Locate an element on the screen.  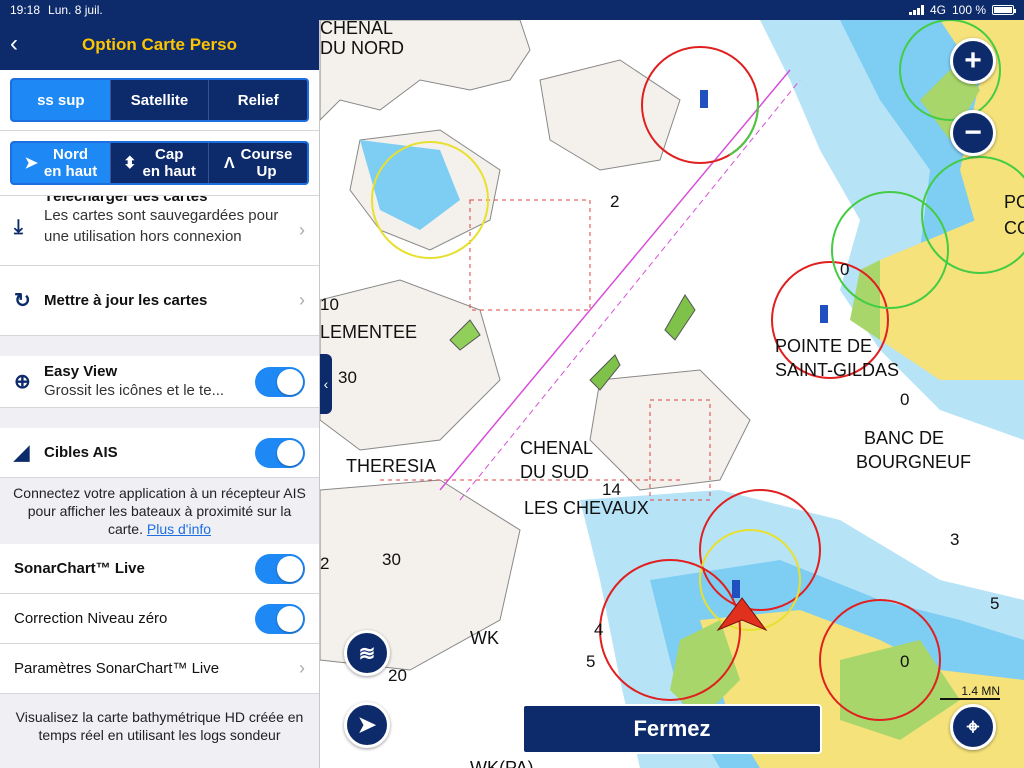
navigation-arrow-icon: ➤ is located at coordinates (367, 724).